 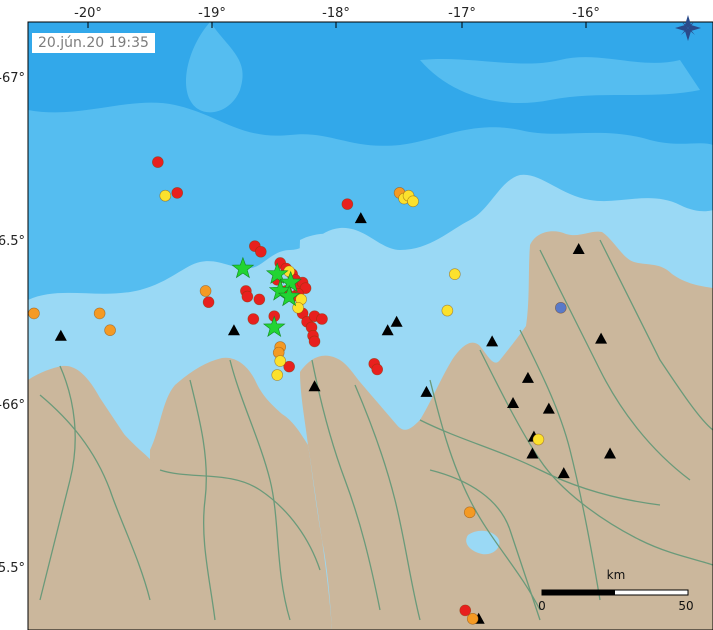 I want to click on lon-label: -17°, so click(x=462, y=13).